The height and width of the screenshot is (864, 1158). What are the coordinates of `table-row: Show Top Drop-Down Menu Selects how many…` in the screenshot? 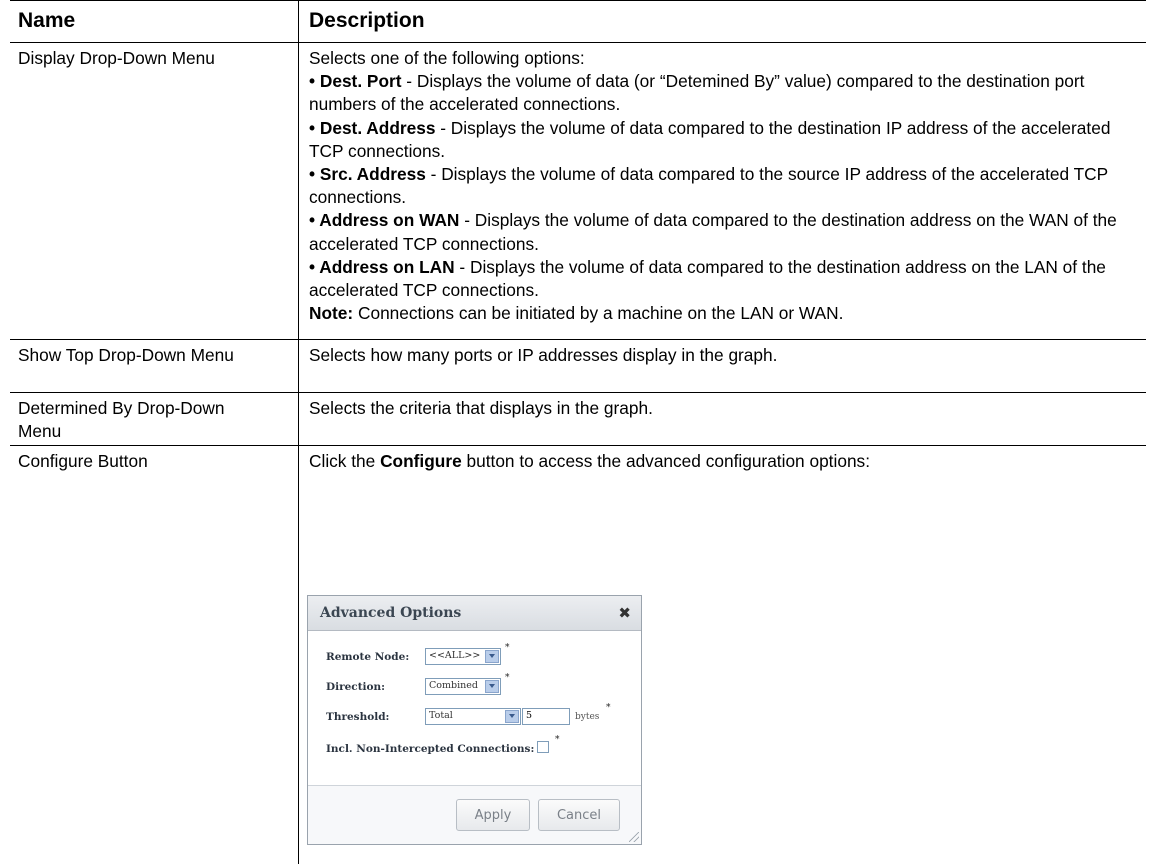 It's located at (578, 366).